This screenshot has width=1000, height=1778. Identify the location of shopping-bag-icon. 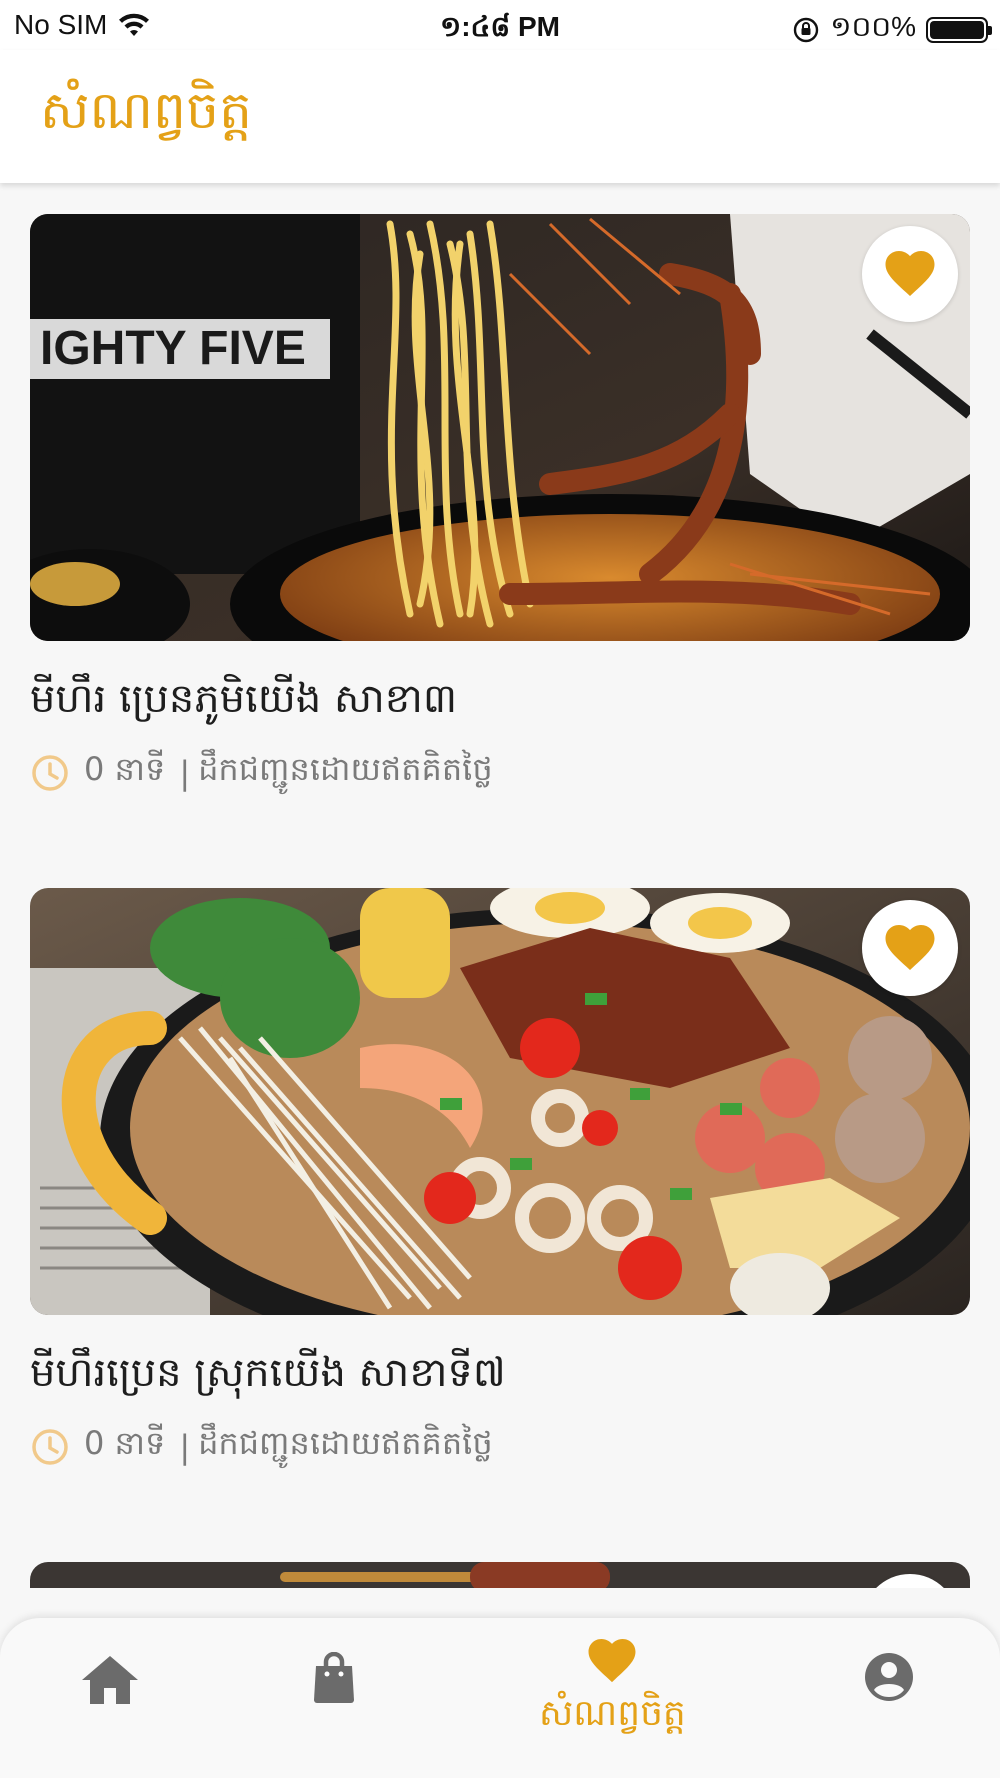
(334, 1677).